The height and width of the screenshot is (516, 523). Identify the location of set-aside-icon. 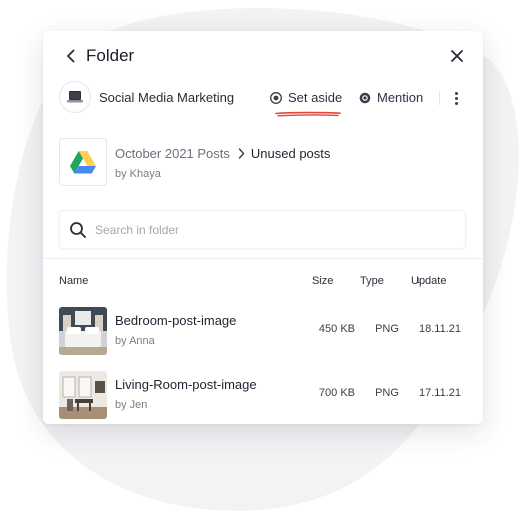
(276, 97).